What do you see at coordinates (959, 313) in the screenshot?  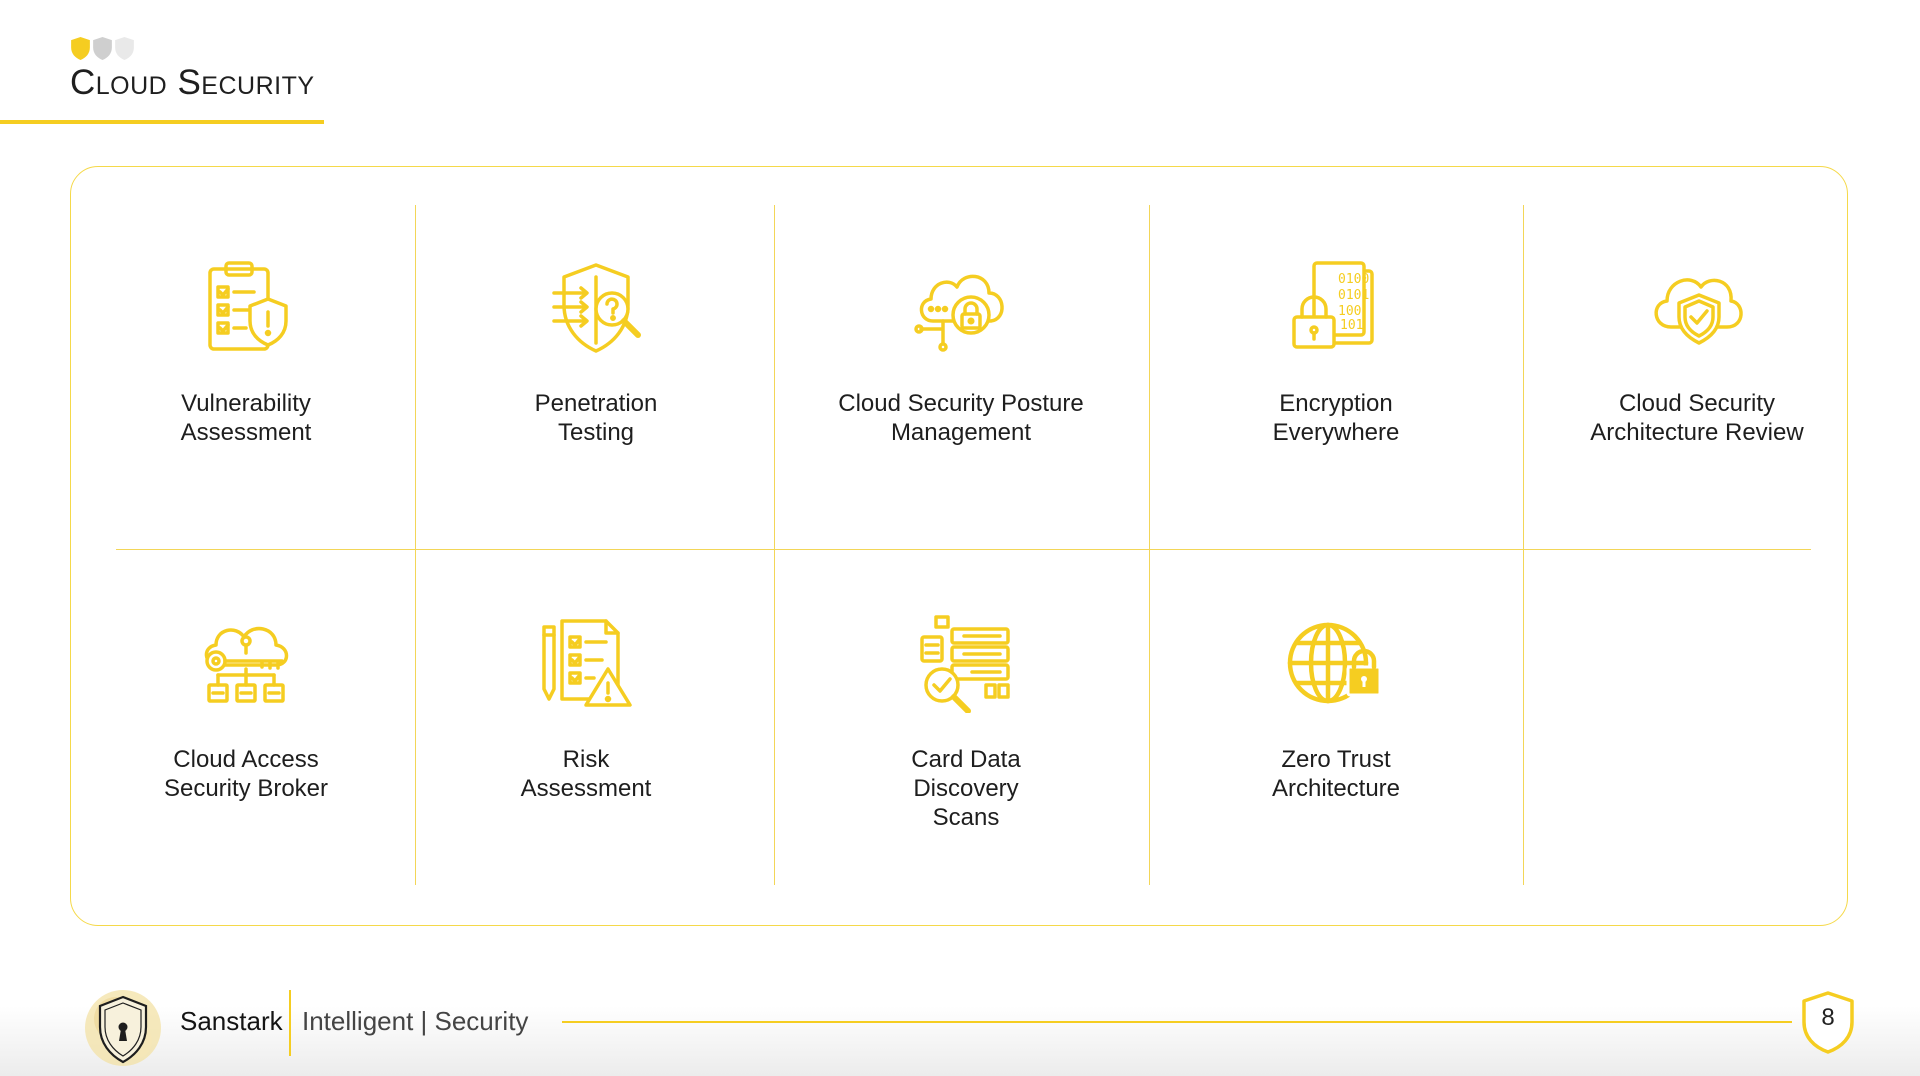 I see `cloud-lock-icon` at bounding box center [959, 313].